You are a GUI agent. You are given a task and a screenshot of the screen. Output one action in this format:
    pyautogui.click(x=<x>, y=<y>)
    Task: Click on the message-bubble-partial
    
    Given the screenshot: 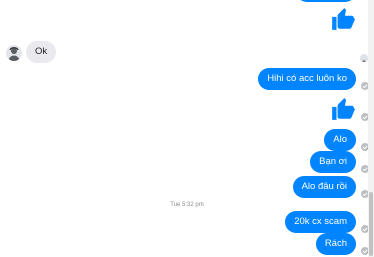 What is the action you would take?
    pyautogui.click(x=326, y=1)
    